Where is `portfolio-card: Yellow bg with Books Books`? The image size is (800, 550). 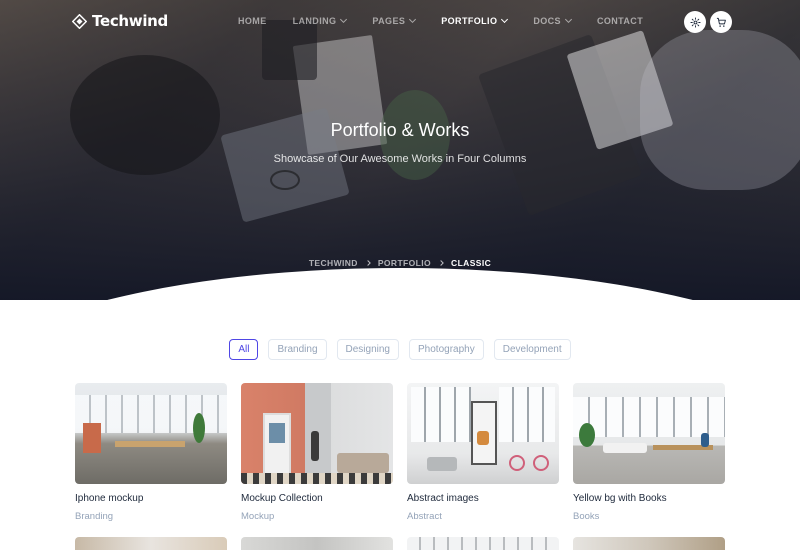
portfolio-card: Yellow bg with Books Books is located at coordinates (649, 452).